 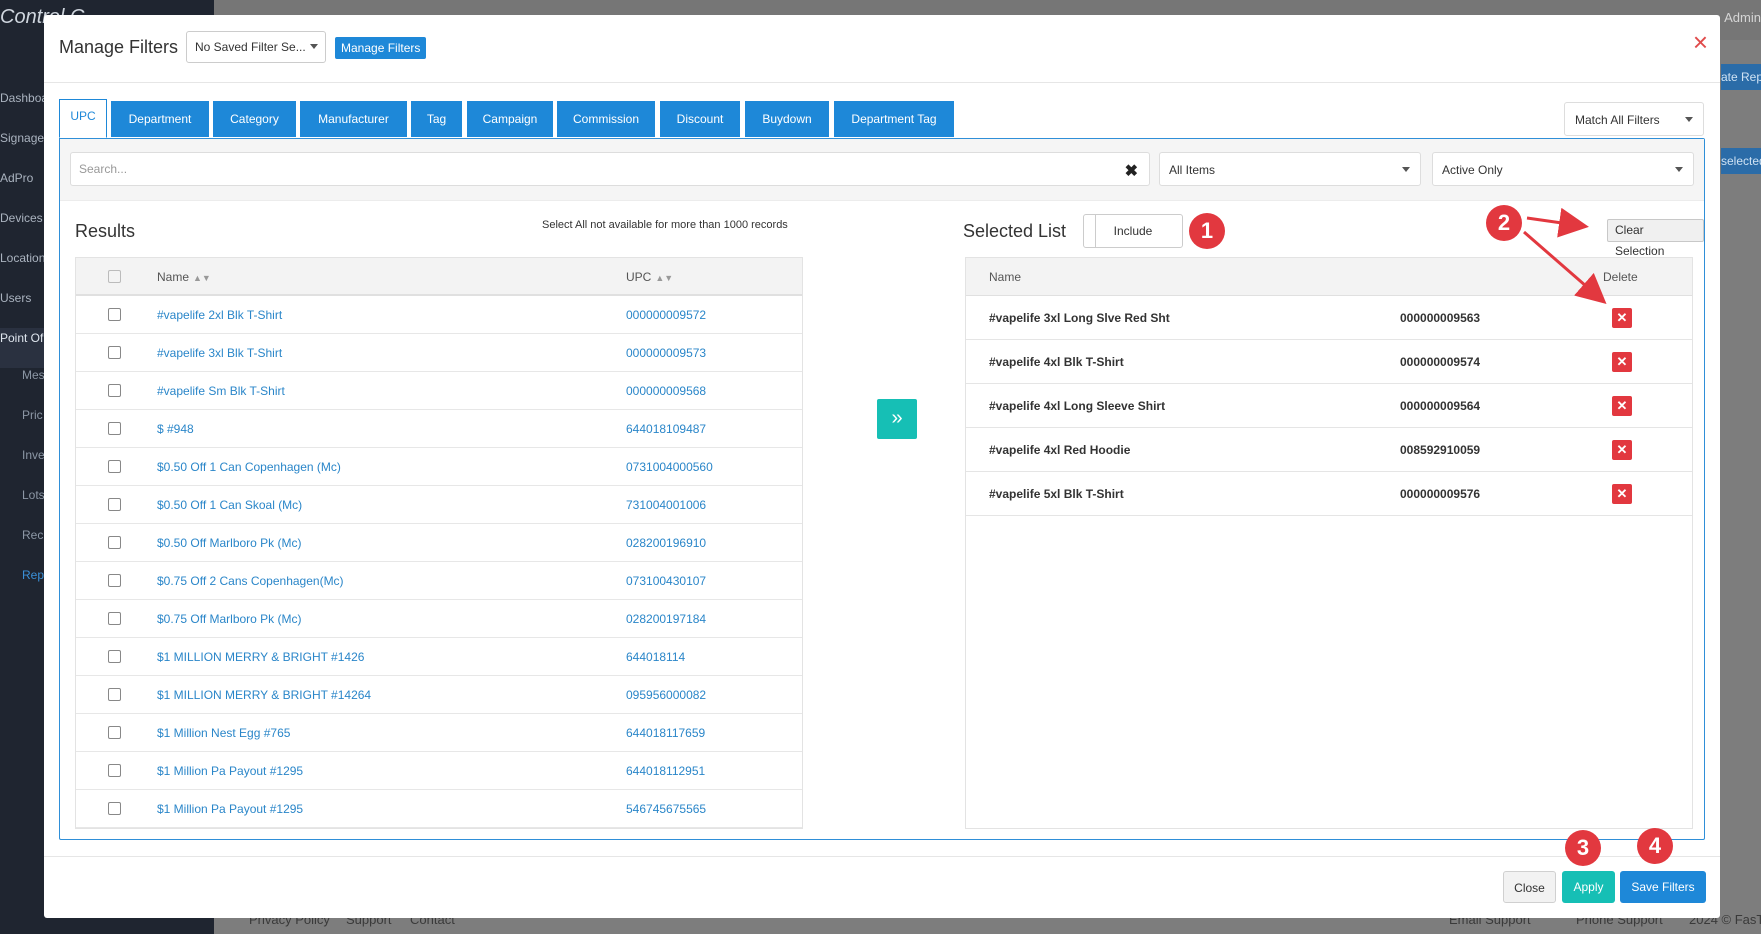 What do you see at coordinates (1655, 846) in the screenshot?
I see `annotation-badge: 4` at bounding box center [1655, 846].